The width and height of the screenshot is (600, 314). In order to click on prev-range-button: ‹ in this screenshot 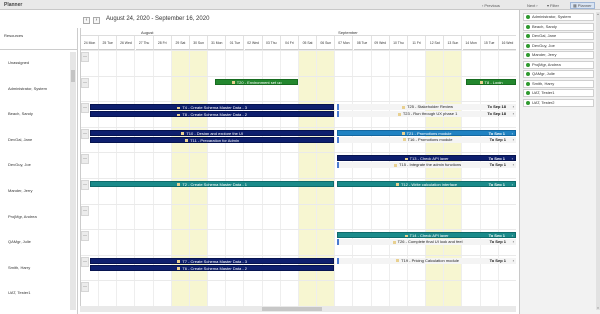, I will do `click(86, 20)`.